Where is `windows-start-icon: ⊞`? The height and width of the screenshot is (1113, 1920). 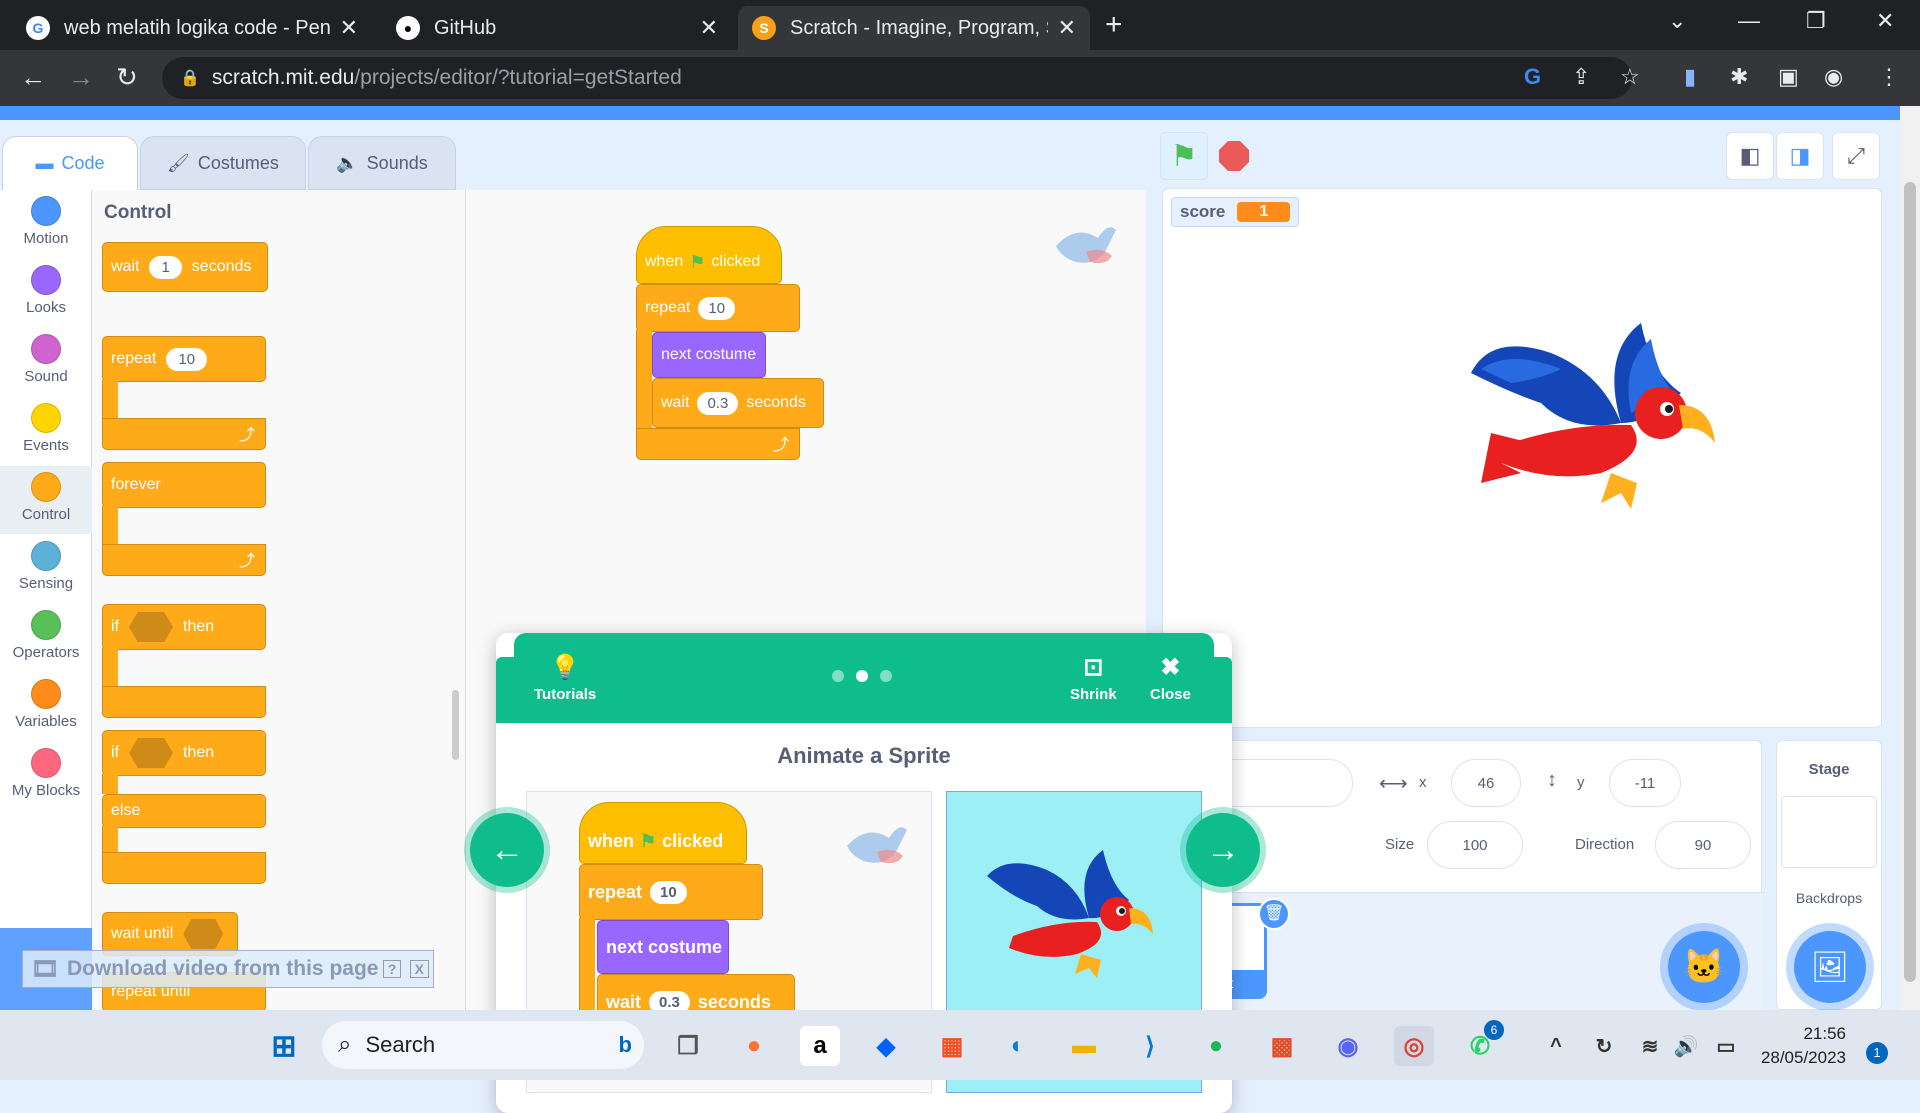
windows-start-icon: ⊞ is located at coordinates (284, 1046).